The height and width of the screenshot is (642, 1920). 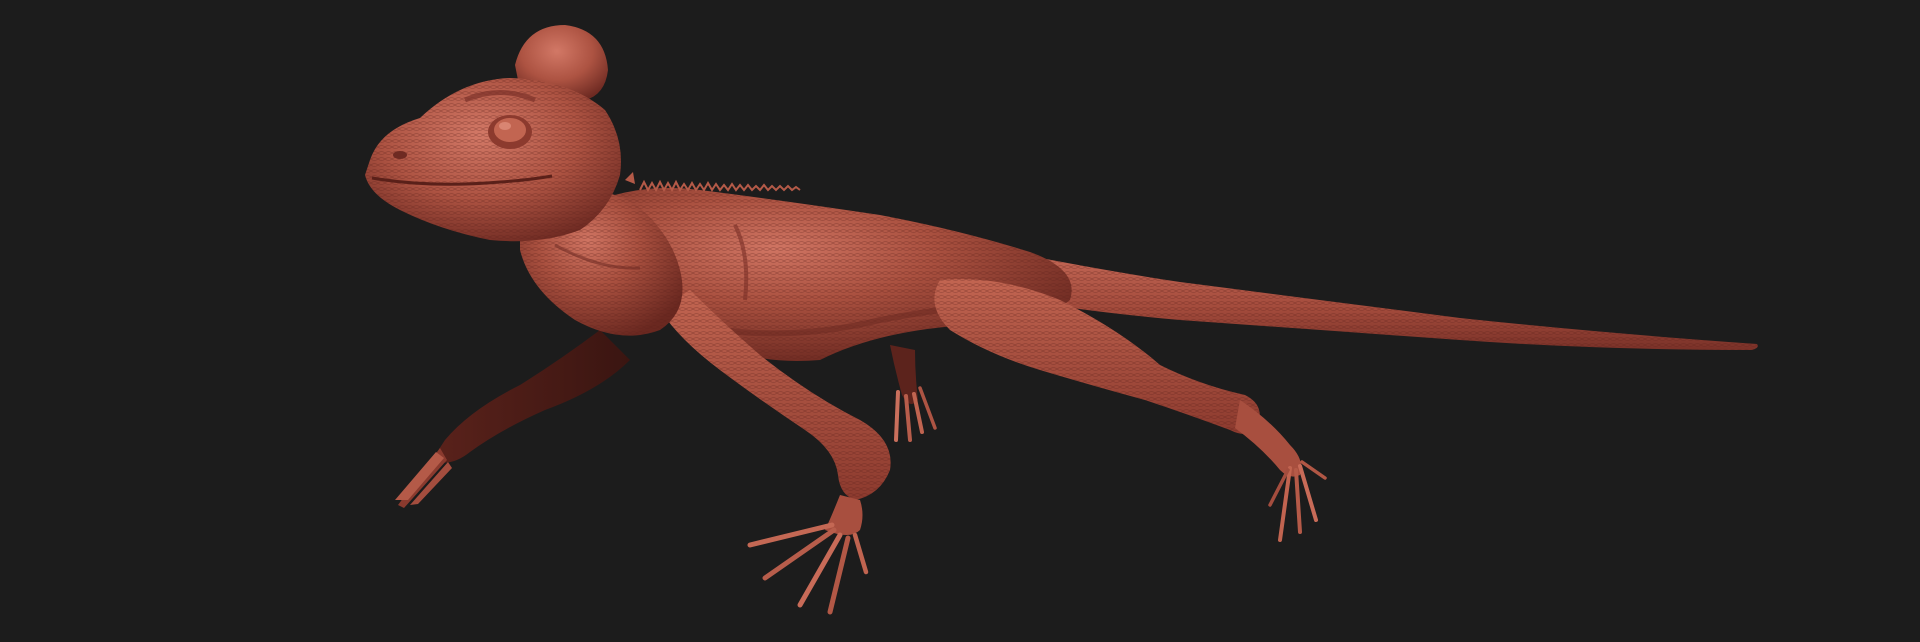 I want to click on head, so click(x=500, y=133).